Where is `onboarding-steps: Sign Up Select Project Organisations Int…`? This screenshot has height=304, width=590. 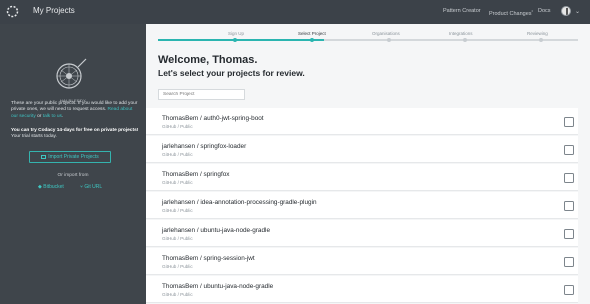
onboarding-steps: Sign Up Select Project Organisations Int… is located at coordinates (368, 35).